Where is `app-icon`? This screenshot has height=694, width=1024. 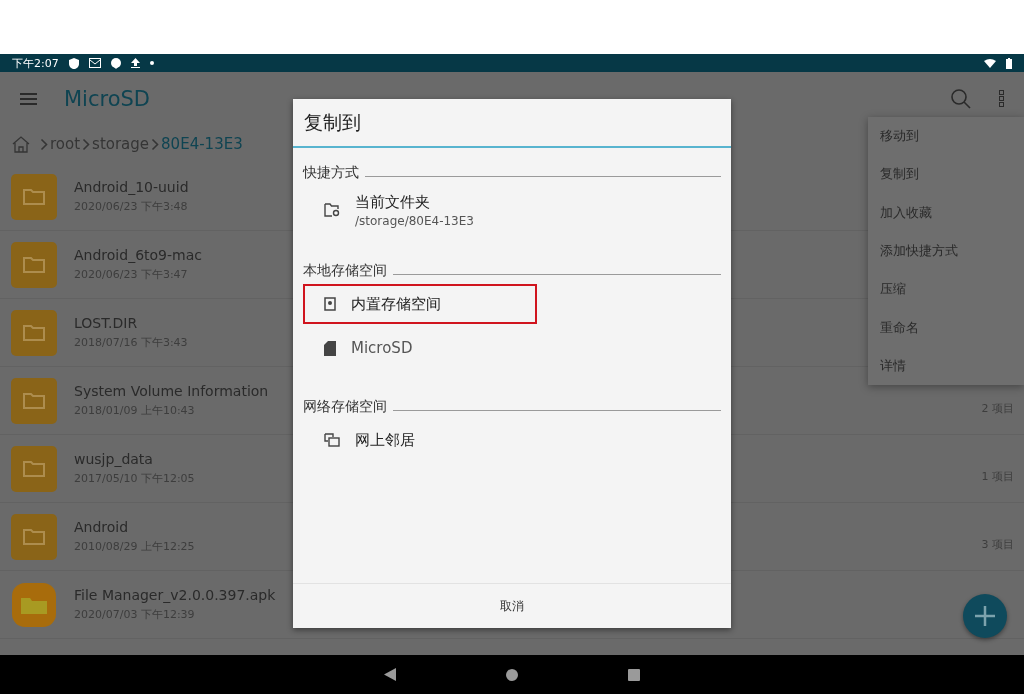 app-icon is located at coordinates (34, 604).